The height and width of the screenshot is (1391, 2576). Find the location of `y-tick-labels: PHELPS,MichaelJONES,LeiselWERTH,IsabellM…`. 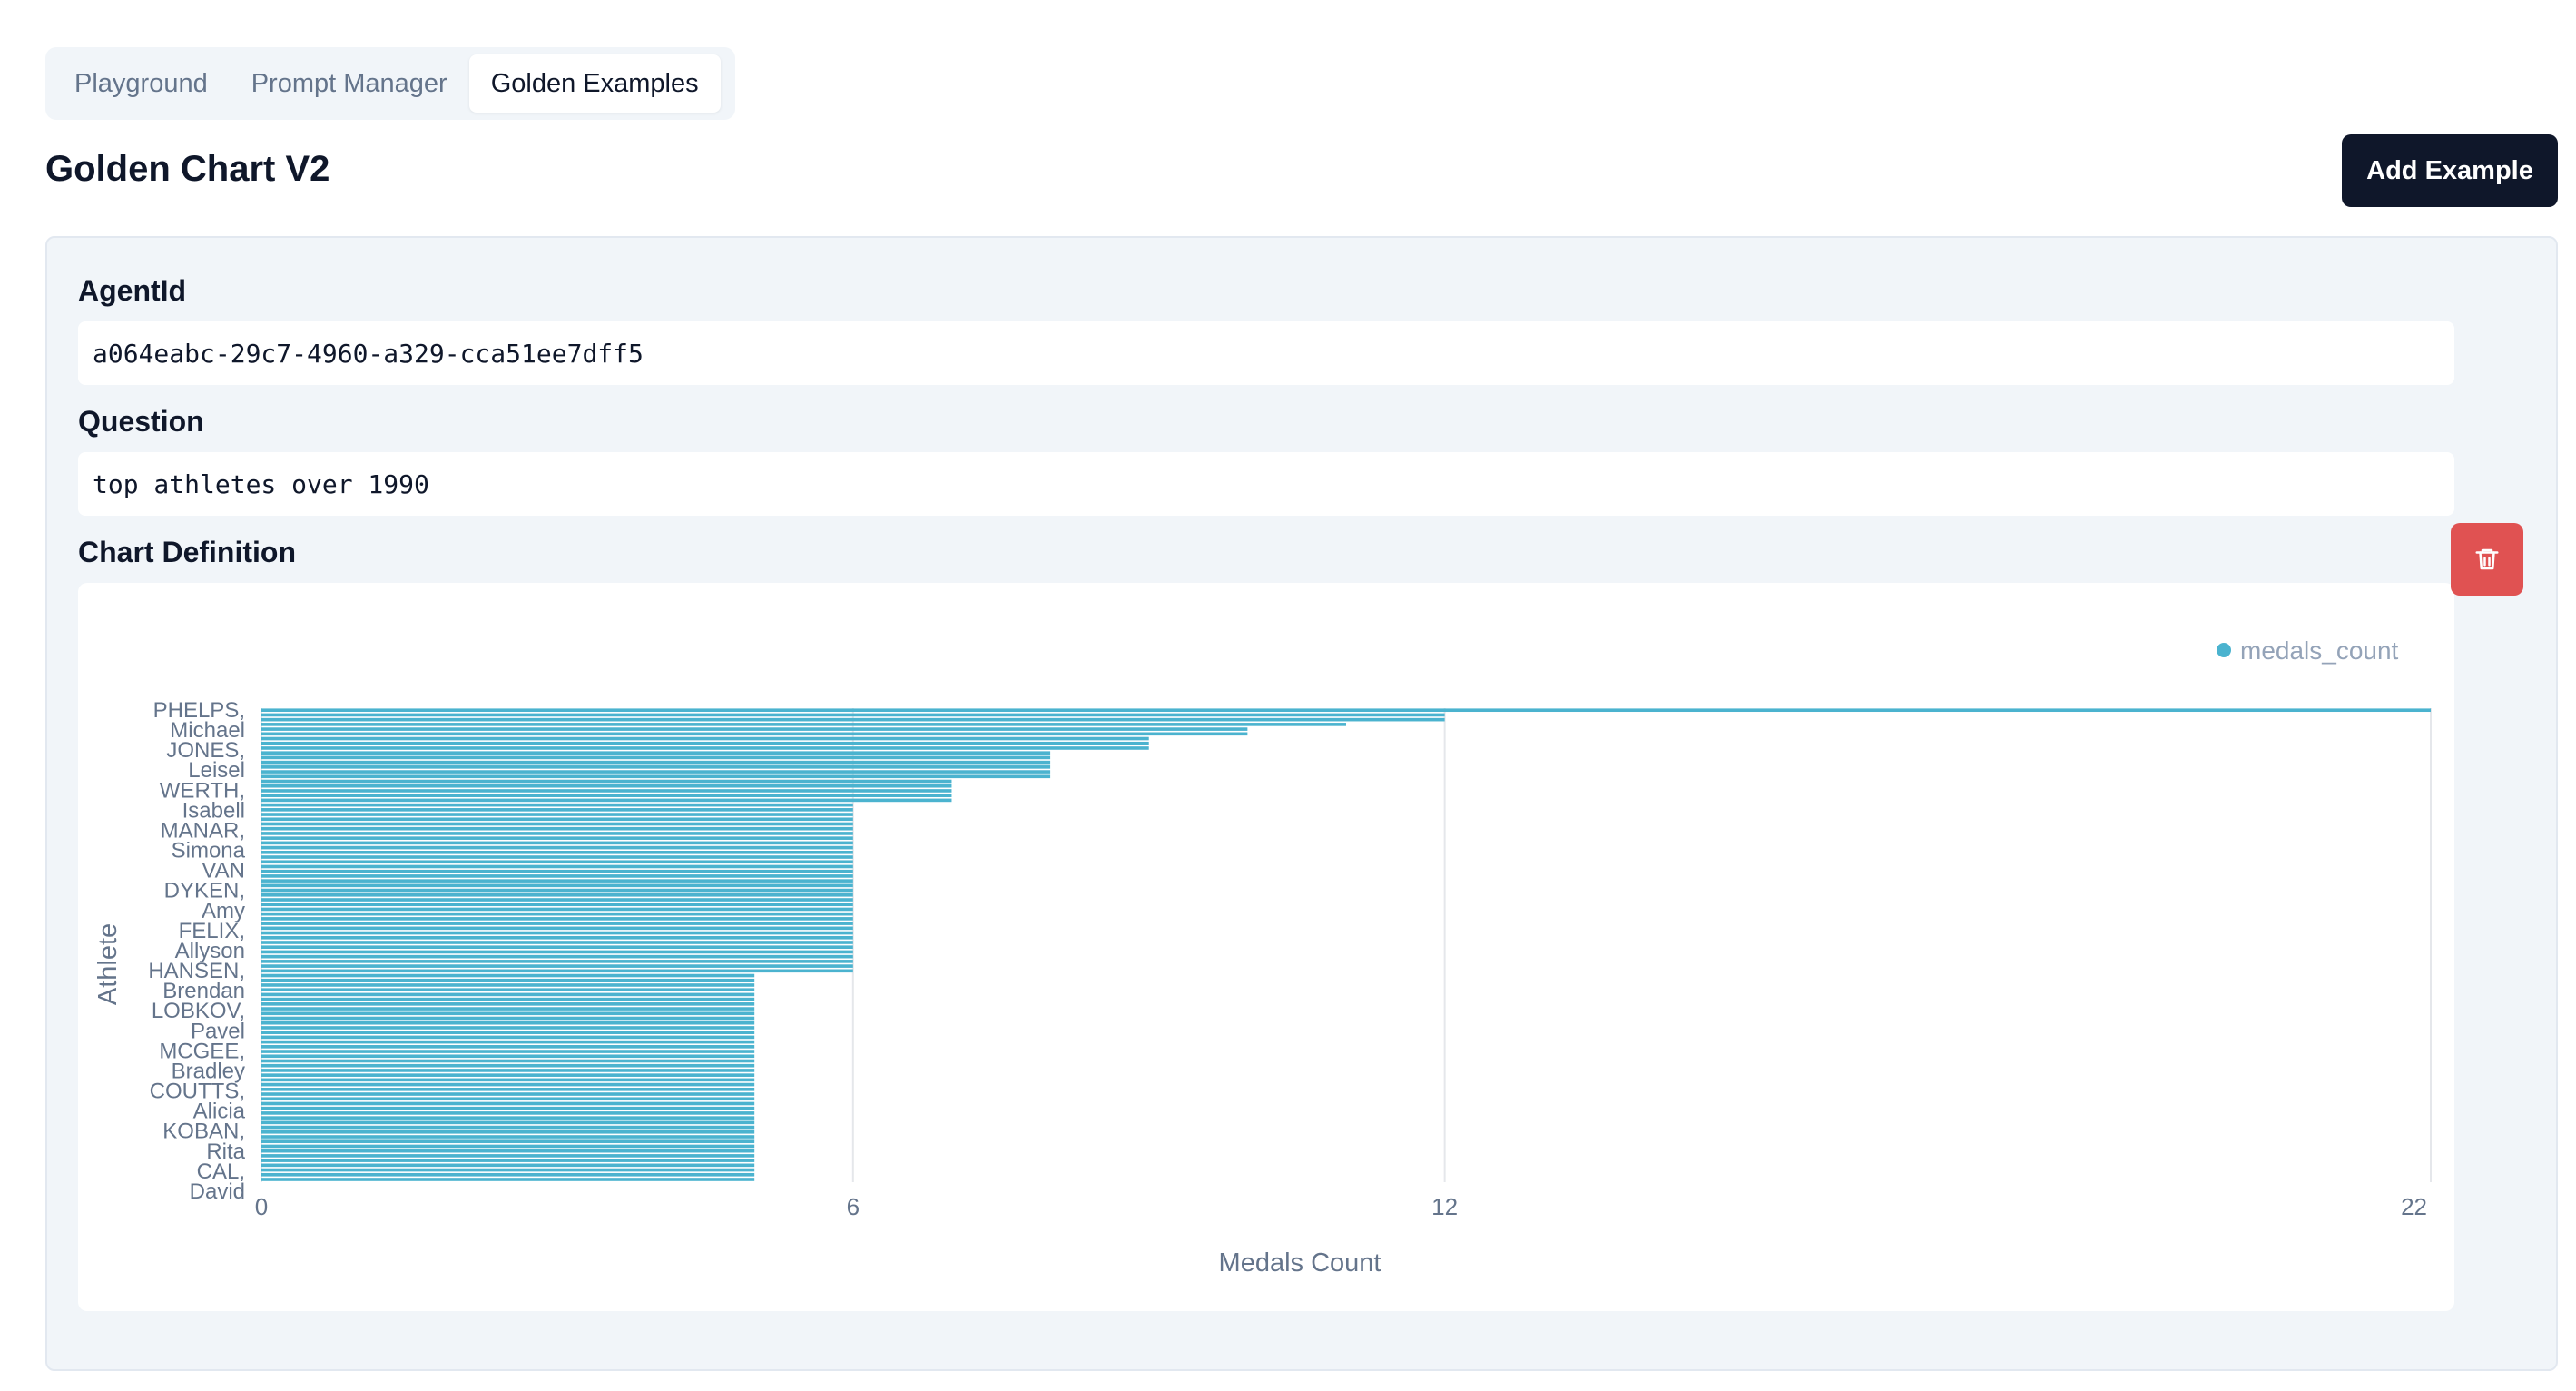

y-tick-labels: PHELPS,MichaelJONES,LeiselWERTH,IsabellM… is located at coordinates (196, 951).